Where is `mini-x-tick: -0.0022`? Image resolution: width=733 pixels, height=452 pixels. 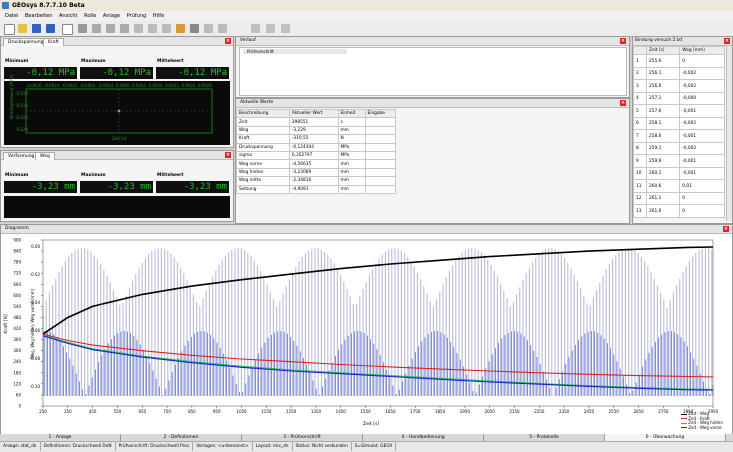 mini-x-tick: -0.0022 is located at coordinates (69, 85).